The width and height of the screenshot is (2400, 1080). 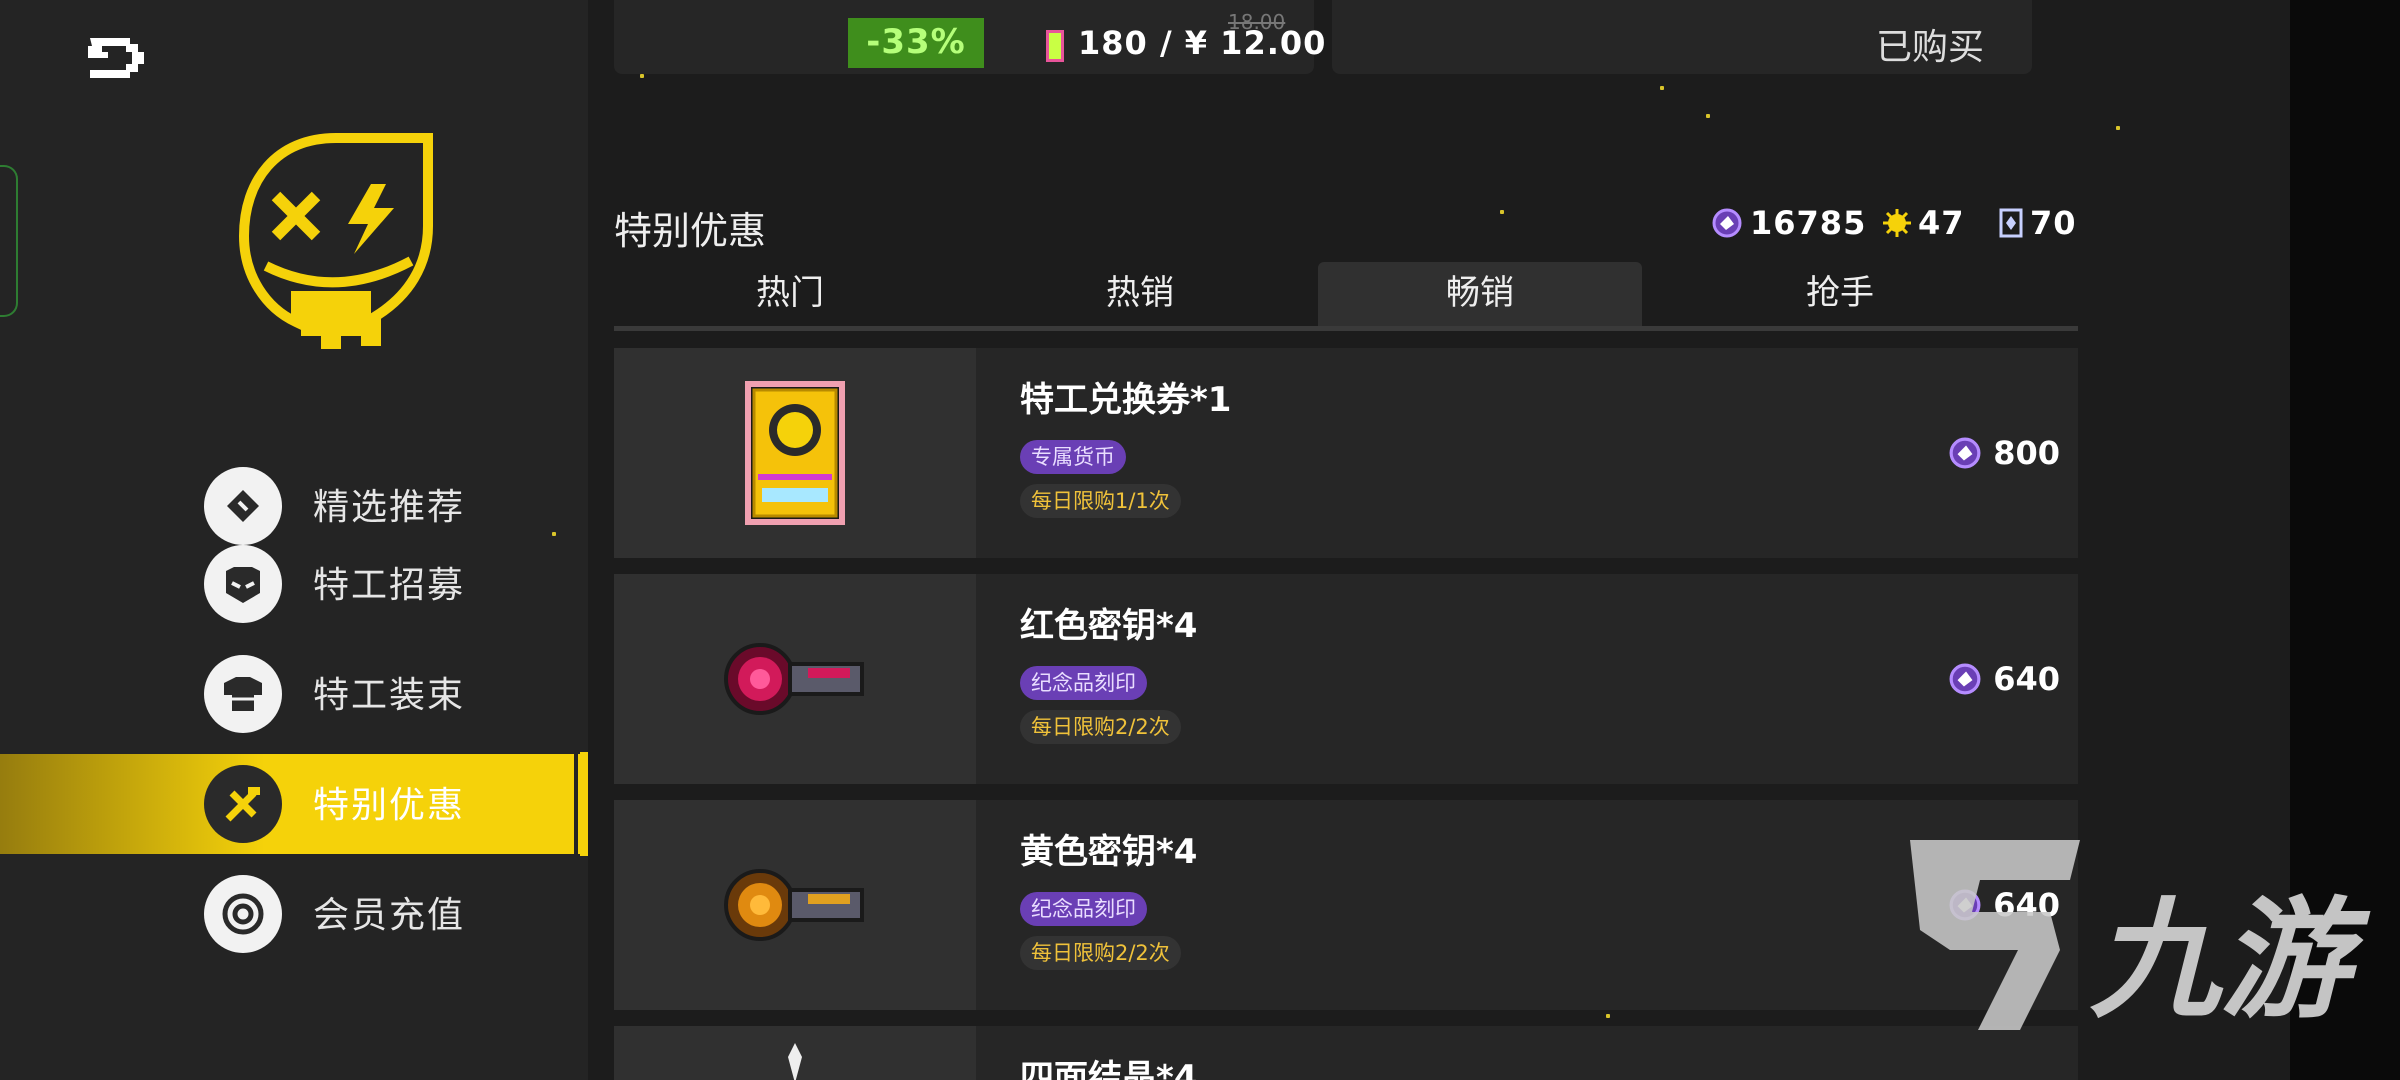 I want to click on item-category-tag: 专属货币, so click(x=1073, y=457).